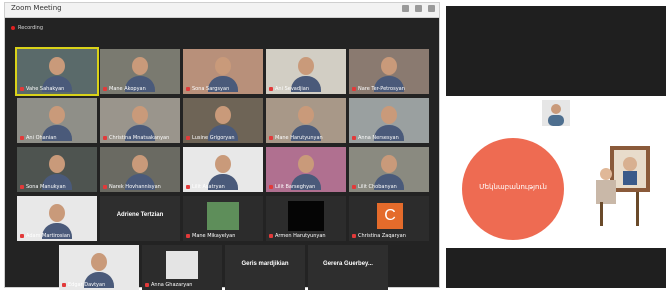 The image size is (666, 290). I want to click on participant-video: Adriene Tertzian, so click(140, 218).